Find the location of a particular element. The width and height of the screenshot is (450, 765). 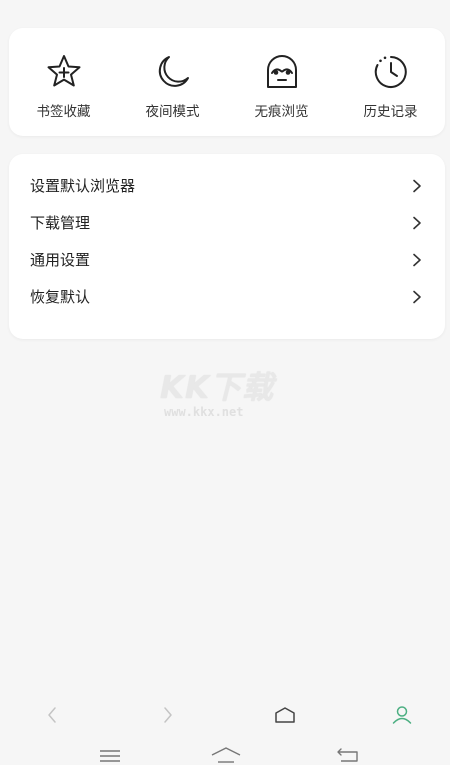

back-button is located at coordinates (52, 715).